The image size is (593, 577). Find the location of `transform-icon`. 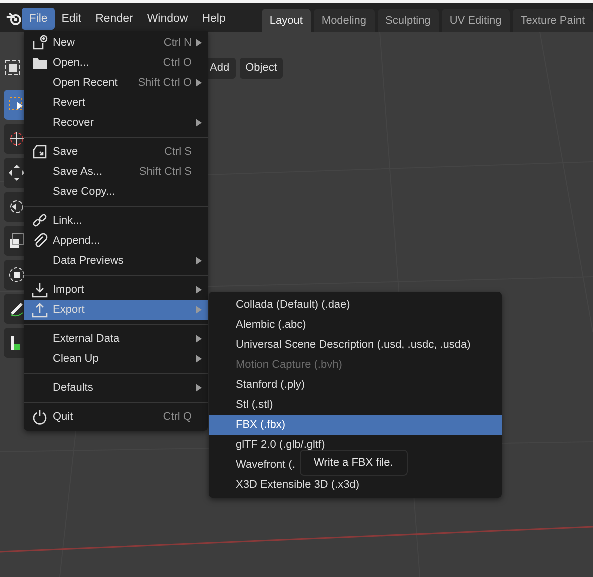

transform-icon is located at coordinates (17, 275).